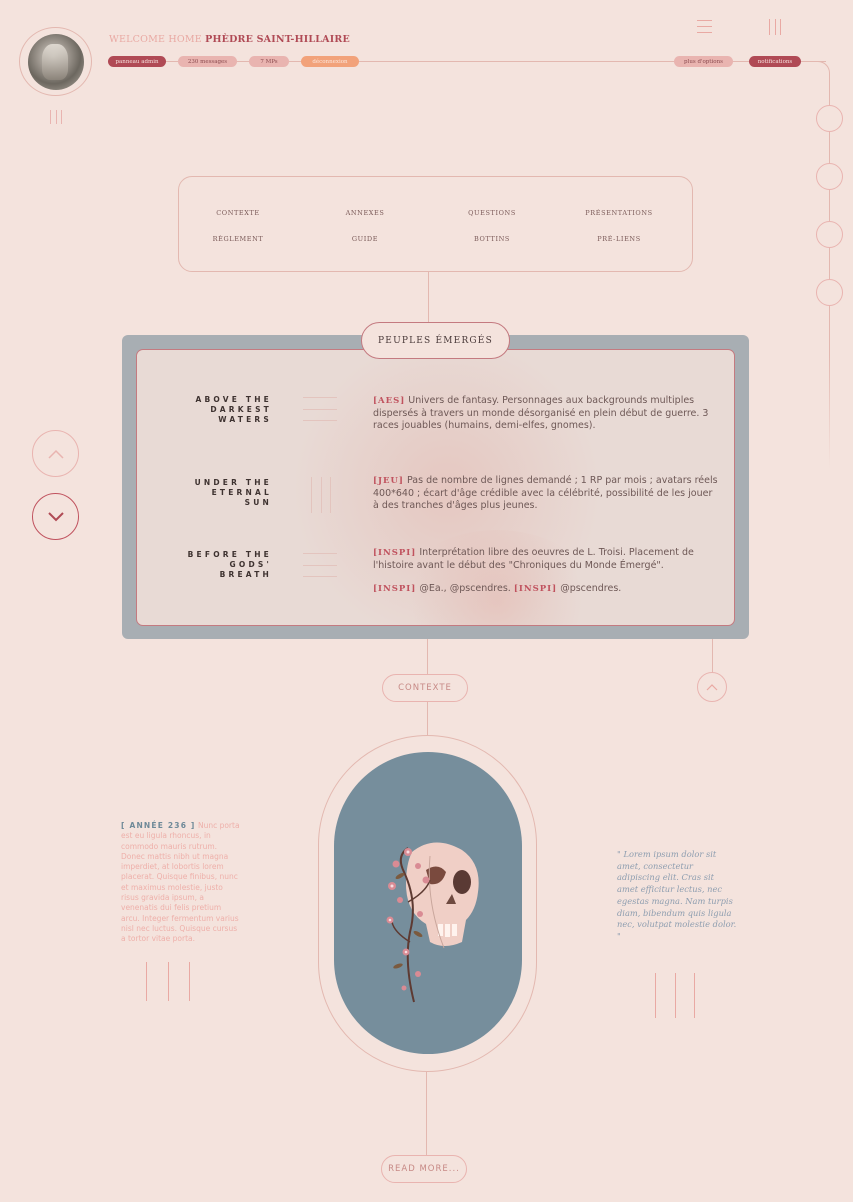 Image resolution: width=853 pixels, height=1202 pixels. I want to click on row-title-2: UNDER THE ETERNAL SUN, so click(233, 492).